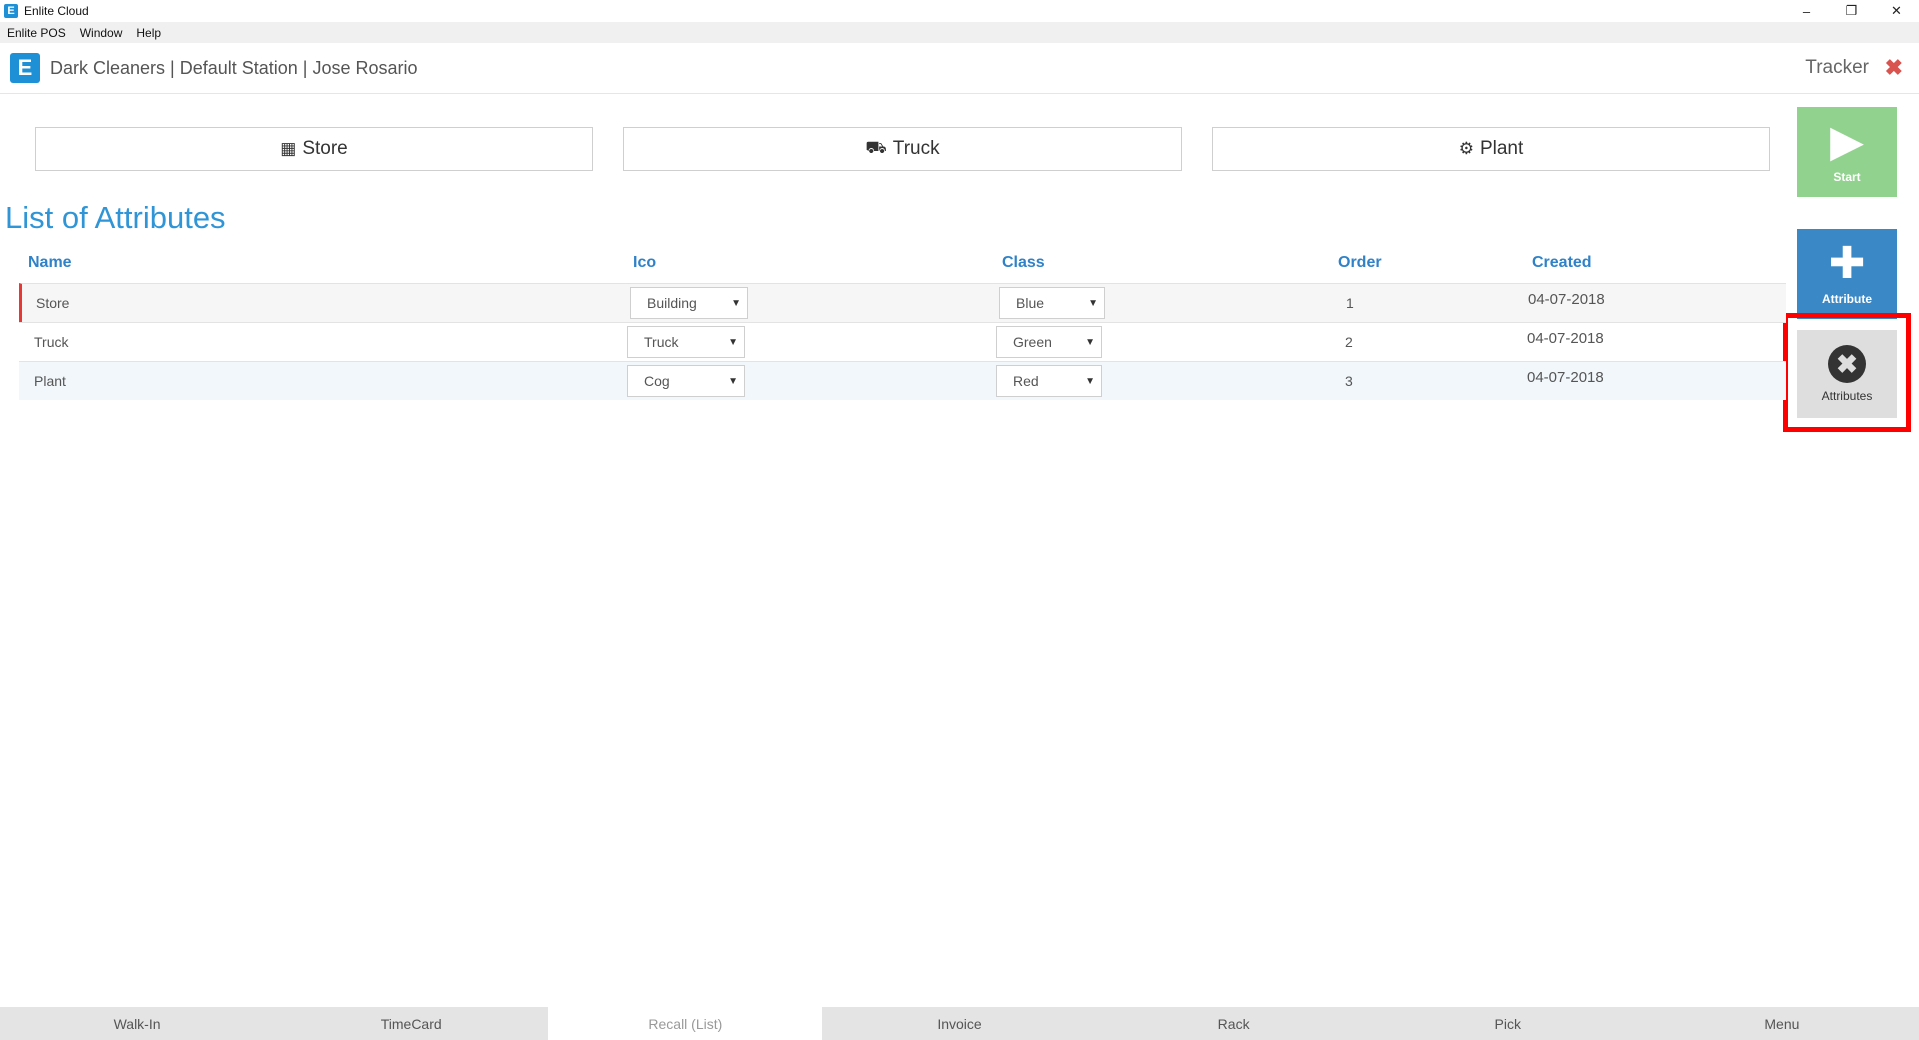 The height and width of the screenshot is (1040, 1919). Describe the element at coordinates (686, 381) in the screenshot. I see `ico-select: Cog ▼` at that location.